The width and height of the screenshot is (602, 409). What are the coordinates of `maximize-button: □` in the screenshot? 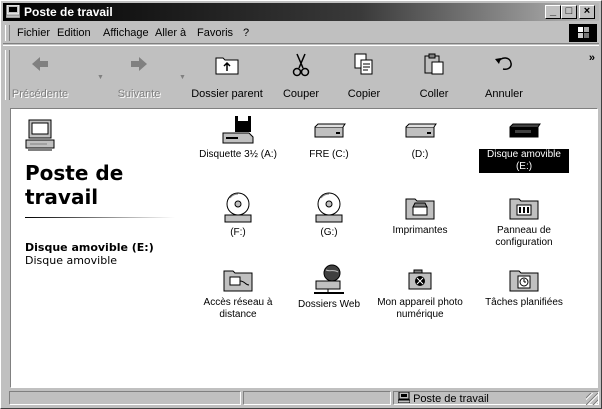 It's located at (569, 12).